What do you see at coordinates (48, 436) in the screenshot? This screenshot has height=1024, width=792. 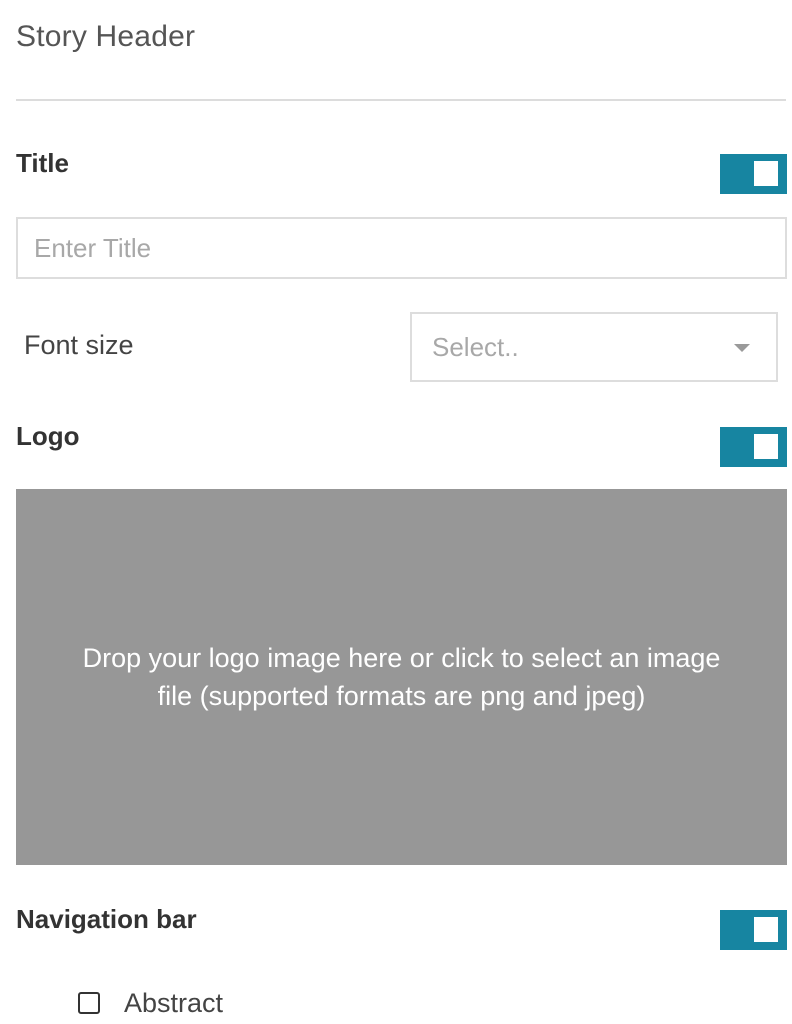 I see `logo-section-label: Logo` at bounding box center [48, 436].